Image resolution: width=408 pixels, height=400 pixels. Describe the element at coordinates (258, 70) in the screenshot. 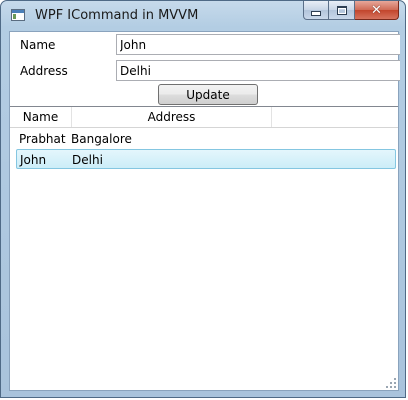

I see `address-input` at that location.